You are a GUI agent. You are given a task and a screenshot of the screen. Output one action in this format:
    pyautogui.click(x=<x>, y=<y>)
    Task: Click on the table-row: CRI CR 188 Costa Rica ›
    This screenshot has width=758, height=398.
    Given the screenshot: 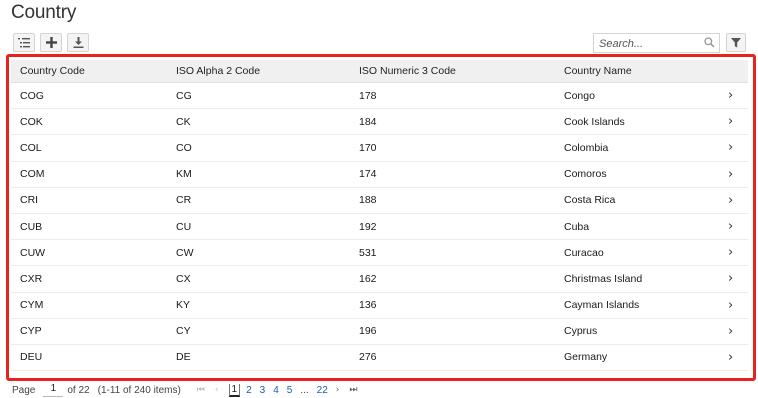 What is the action you would take?
    pyautogui.click(x=379, y=201)
    